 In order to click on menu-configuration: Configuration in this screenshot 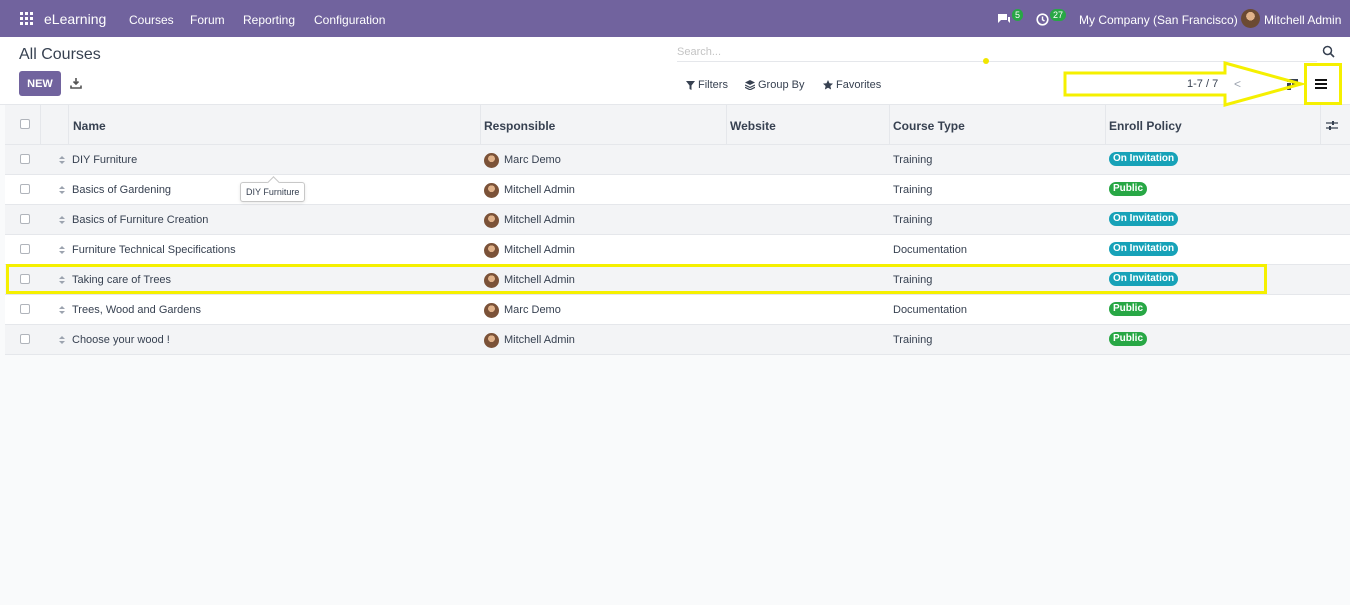, I will do `click(349, 20)`.